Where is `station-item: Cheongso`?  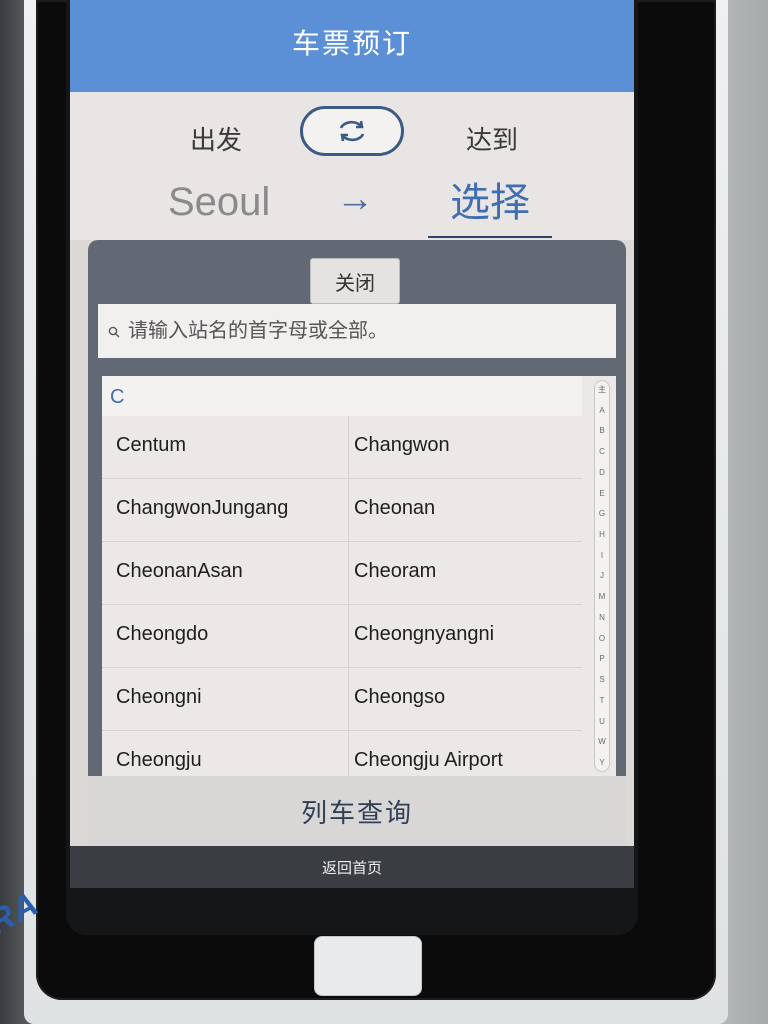
station-item: Cheongso is located at coordinates (467, 697).